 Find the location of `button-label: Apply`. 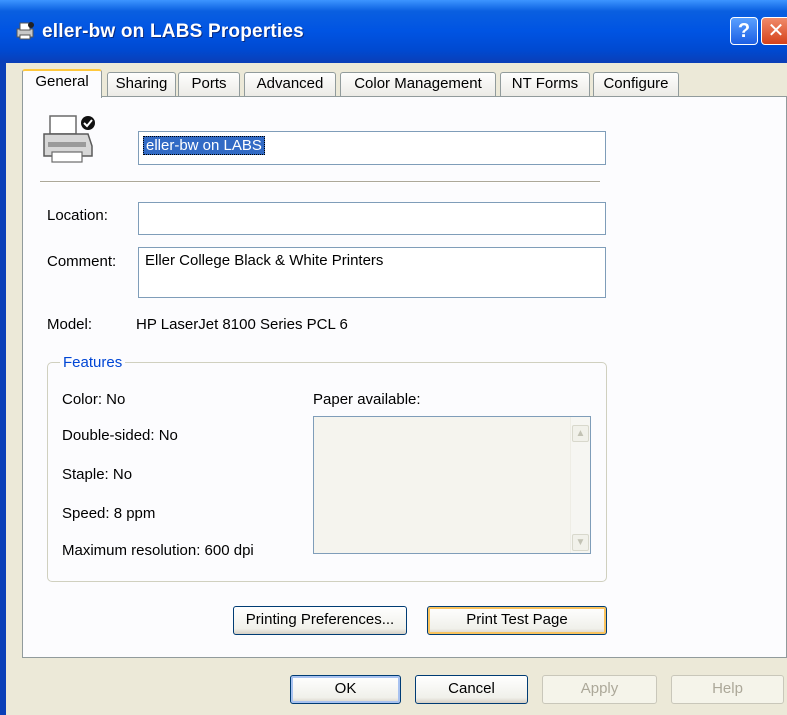

button-label: Apply is located at coordinates (599, 688).